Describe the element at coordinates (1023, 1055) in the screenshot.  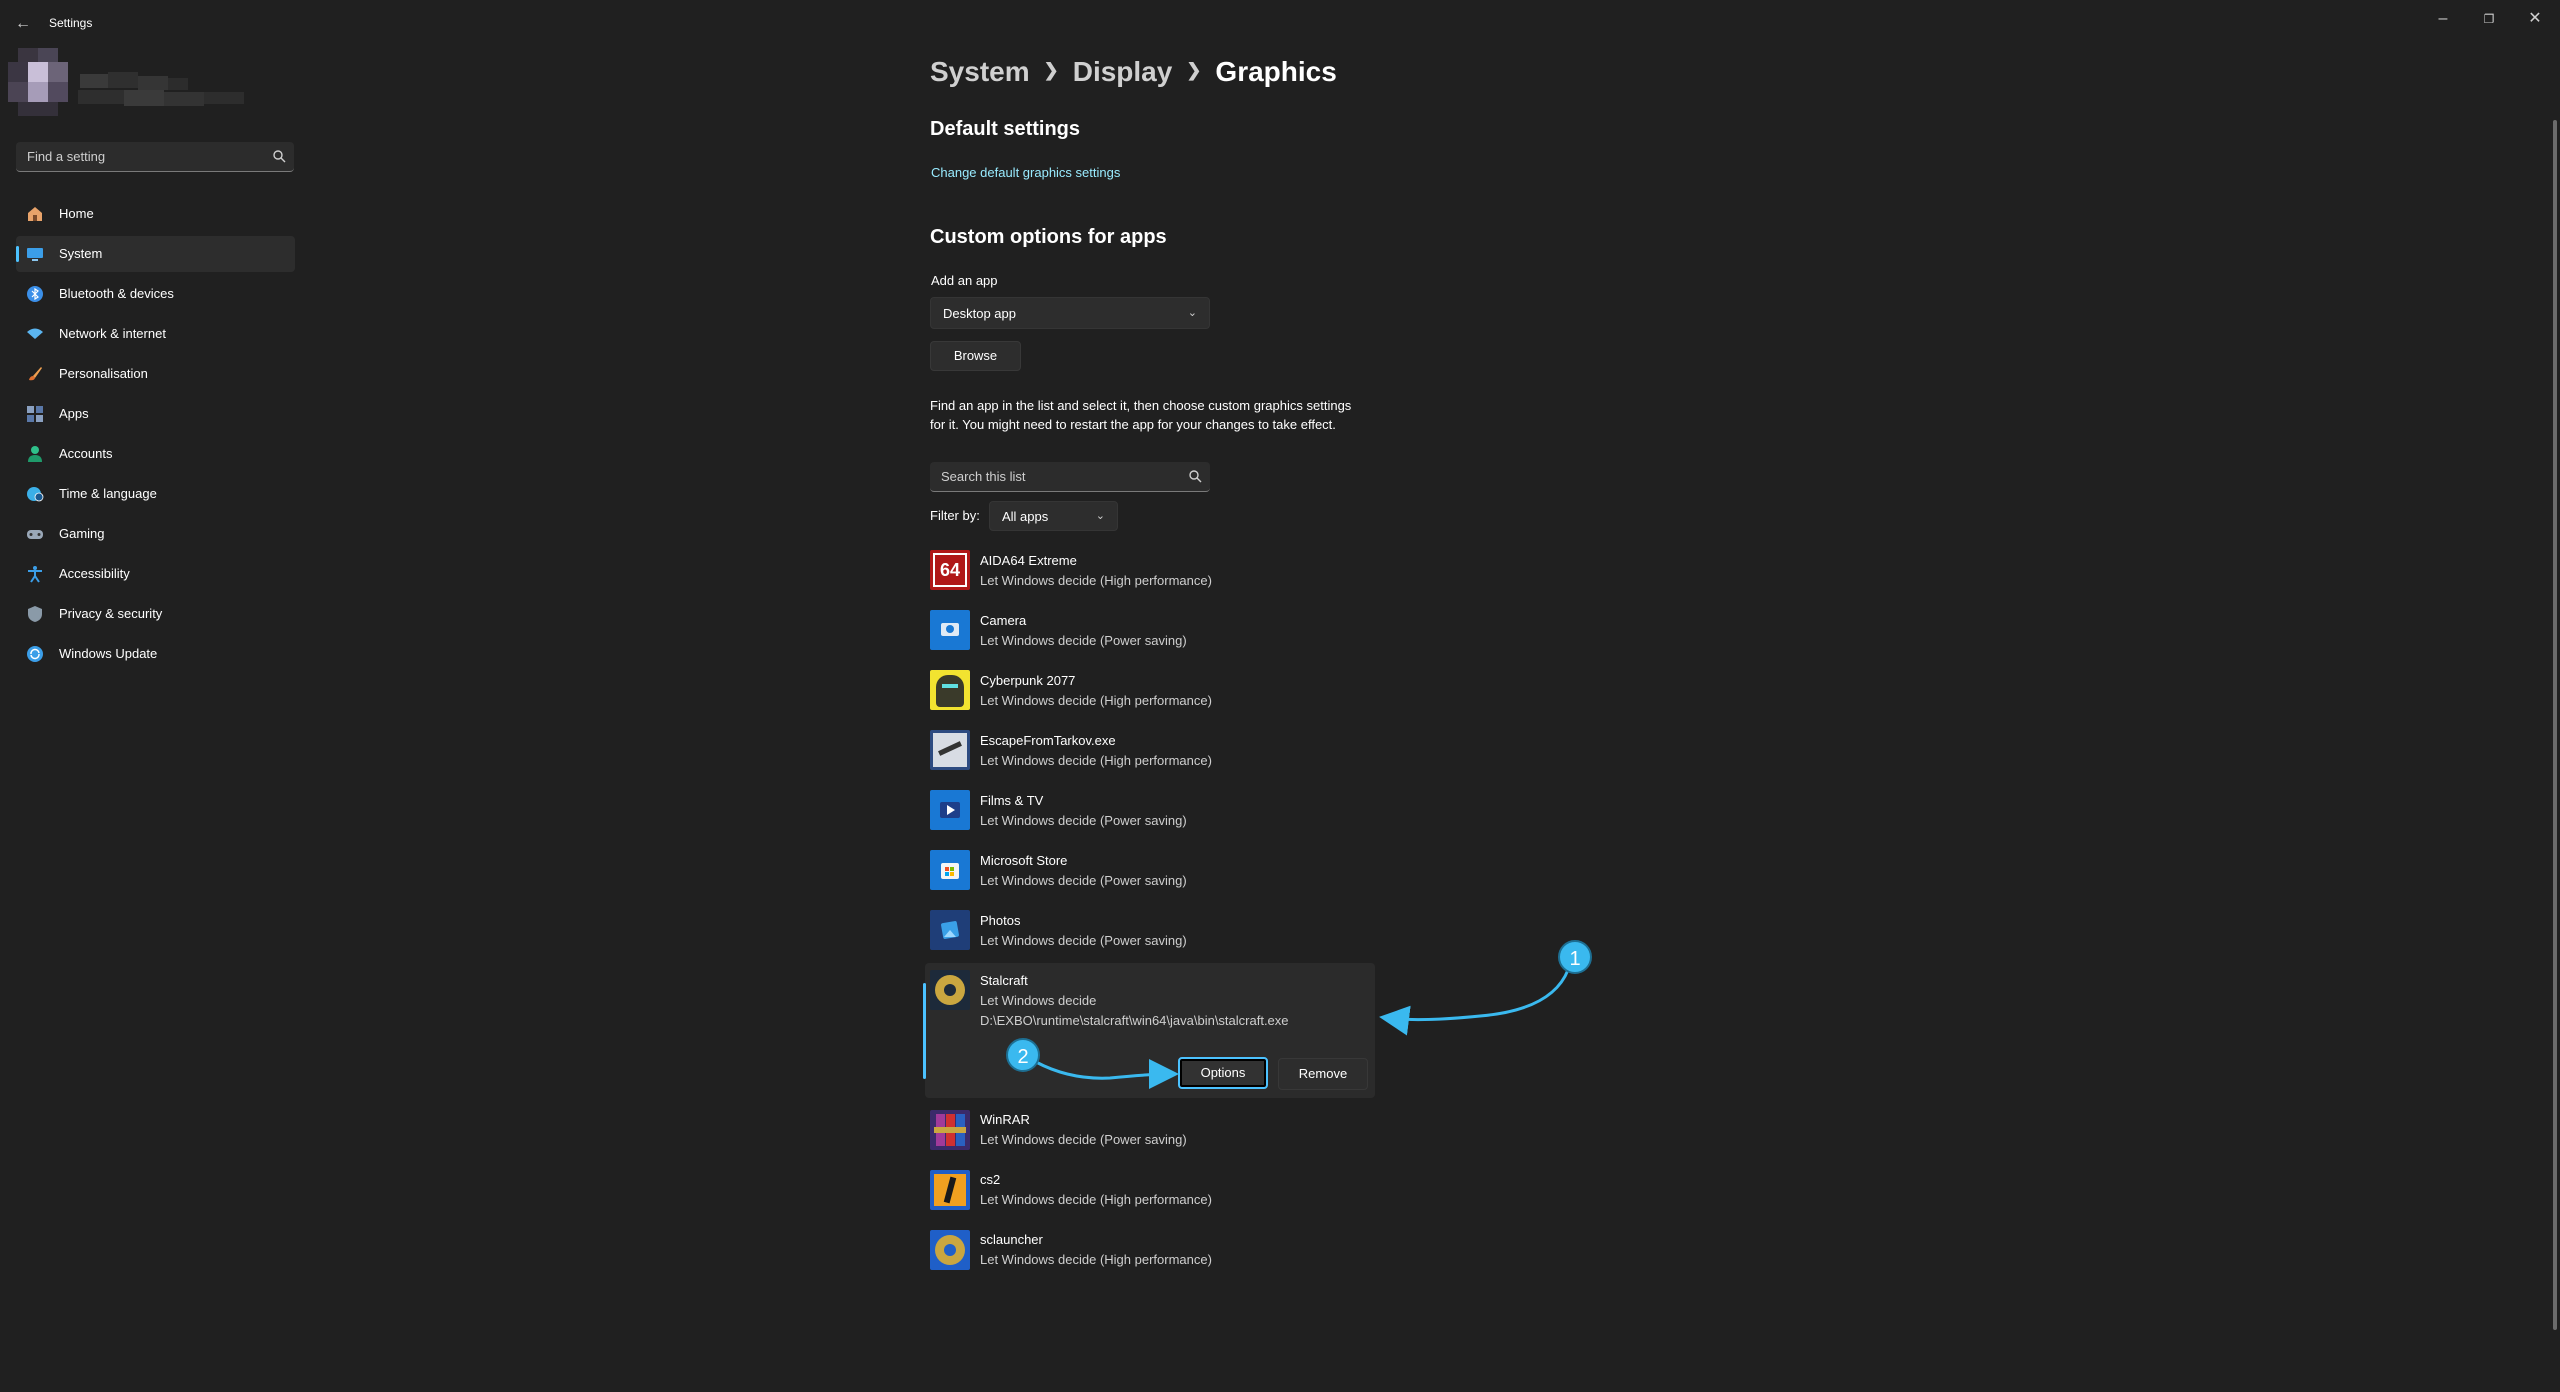
I see `annotation-badge-2: 2` at that location.